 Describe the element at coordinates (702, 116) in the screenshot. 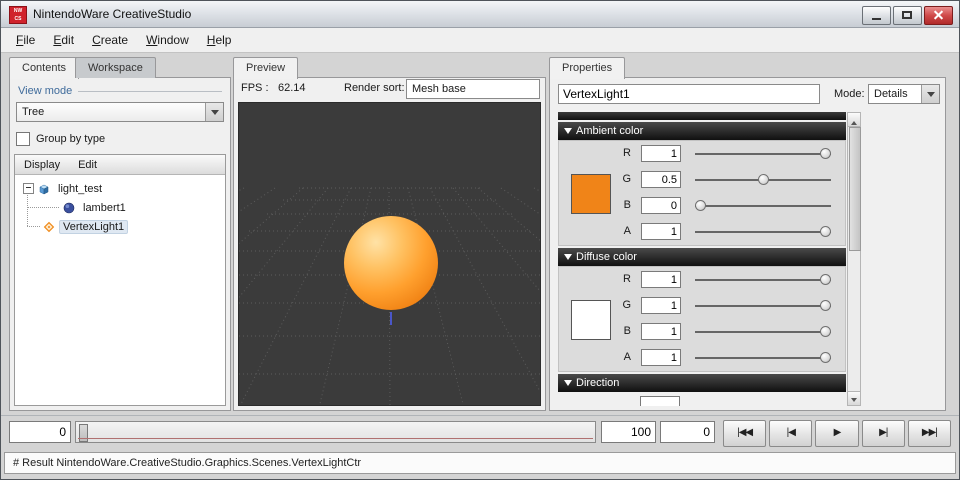

I see `section-header-partial` at that location.